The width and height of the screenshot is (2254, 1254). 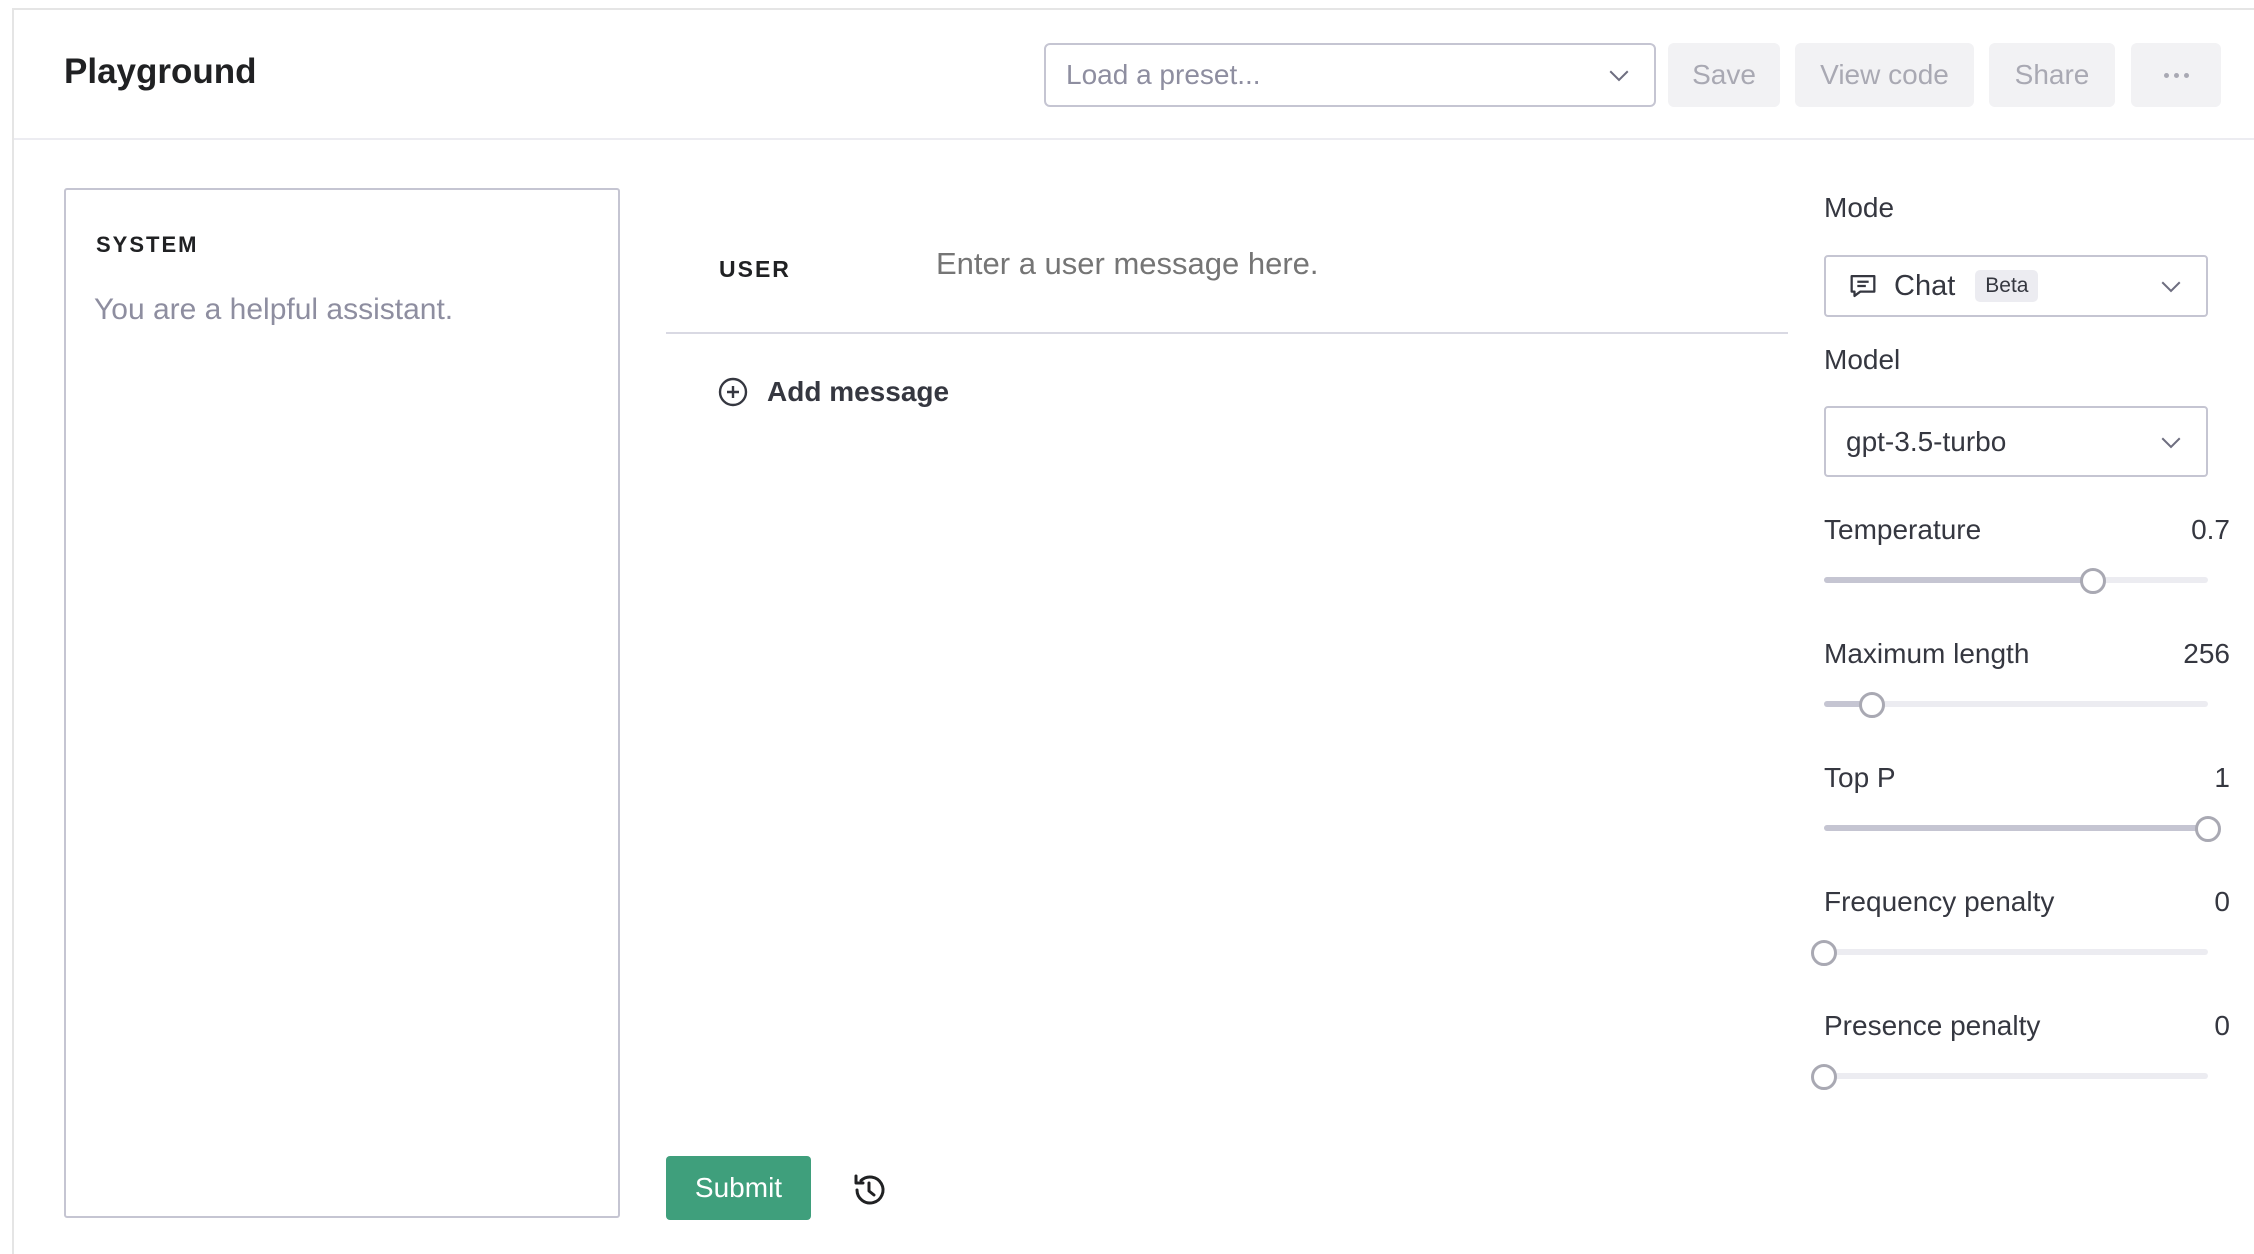 What do you see at coordinates (1724, 75) in the screenshot?
I see `save-button: Save` at bounding box center [1724, 75].